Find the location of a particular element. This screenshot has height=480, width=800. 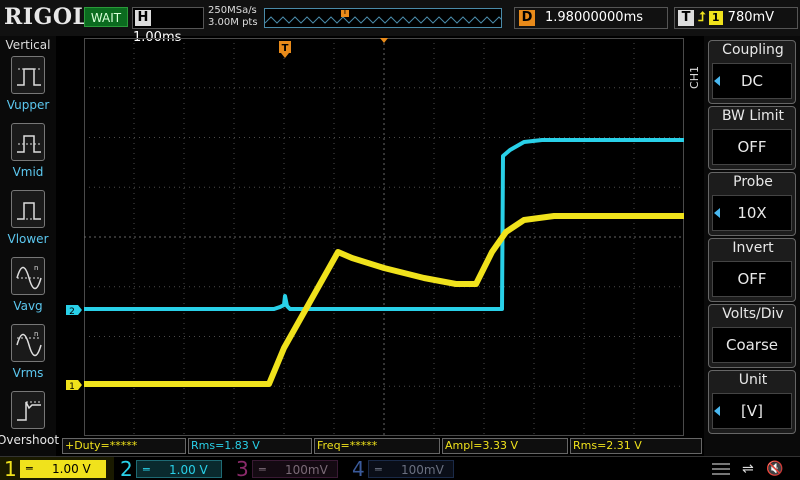

menu-coupling: Coupling DC is located at coordinates (752, 72).